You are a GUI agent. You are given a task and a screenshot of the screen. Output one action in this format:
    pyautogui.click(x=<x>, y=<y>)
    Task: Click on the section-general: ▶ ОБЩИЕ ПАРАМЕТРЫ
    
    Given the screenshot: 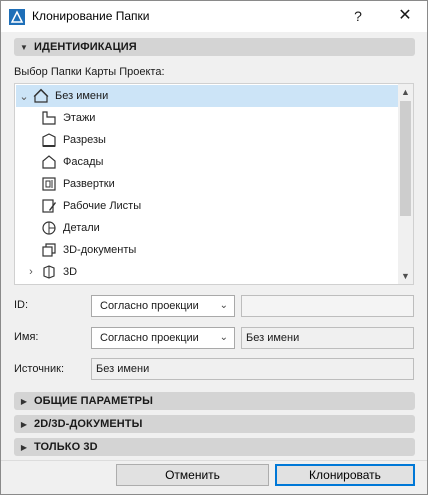 What is the action you would take?
    pyautogui.click(x=214, y=401)
    